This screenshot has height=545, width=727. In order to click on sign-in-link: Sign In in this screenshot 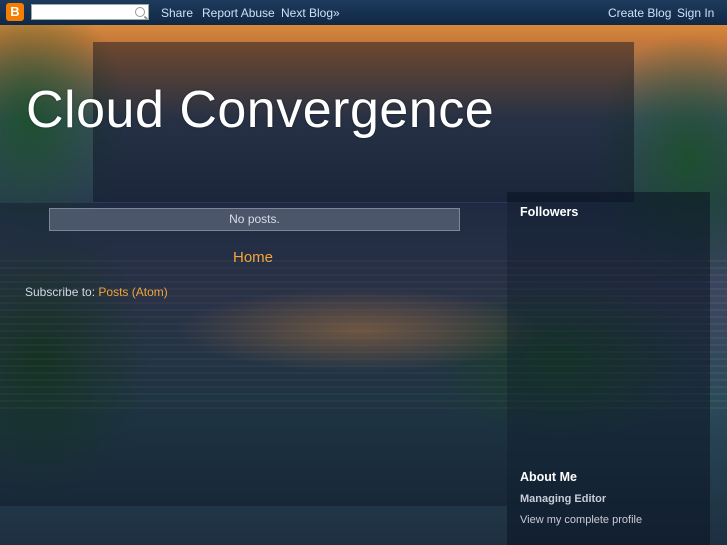, I will do `click(695, 13)`.